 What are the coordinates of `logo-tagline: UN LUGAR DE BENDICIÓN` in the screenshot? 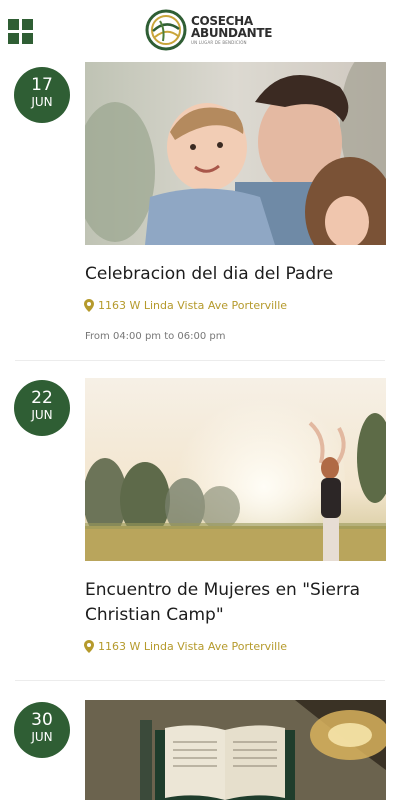 It's located at (219, 42).